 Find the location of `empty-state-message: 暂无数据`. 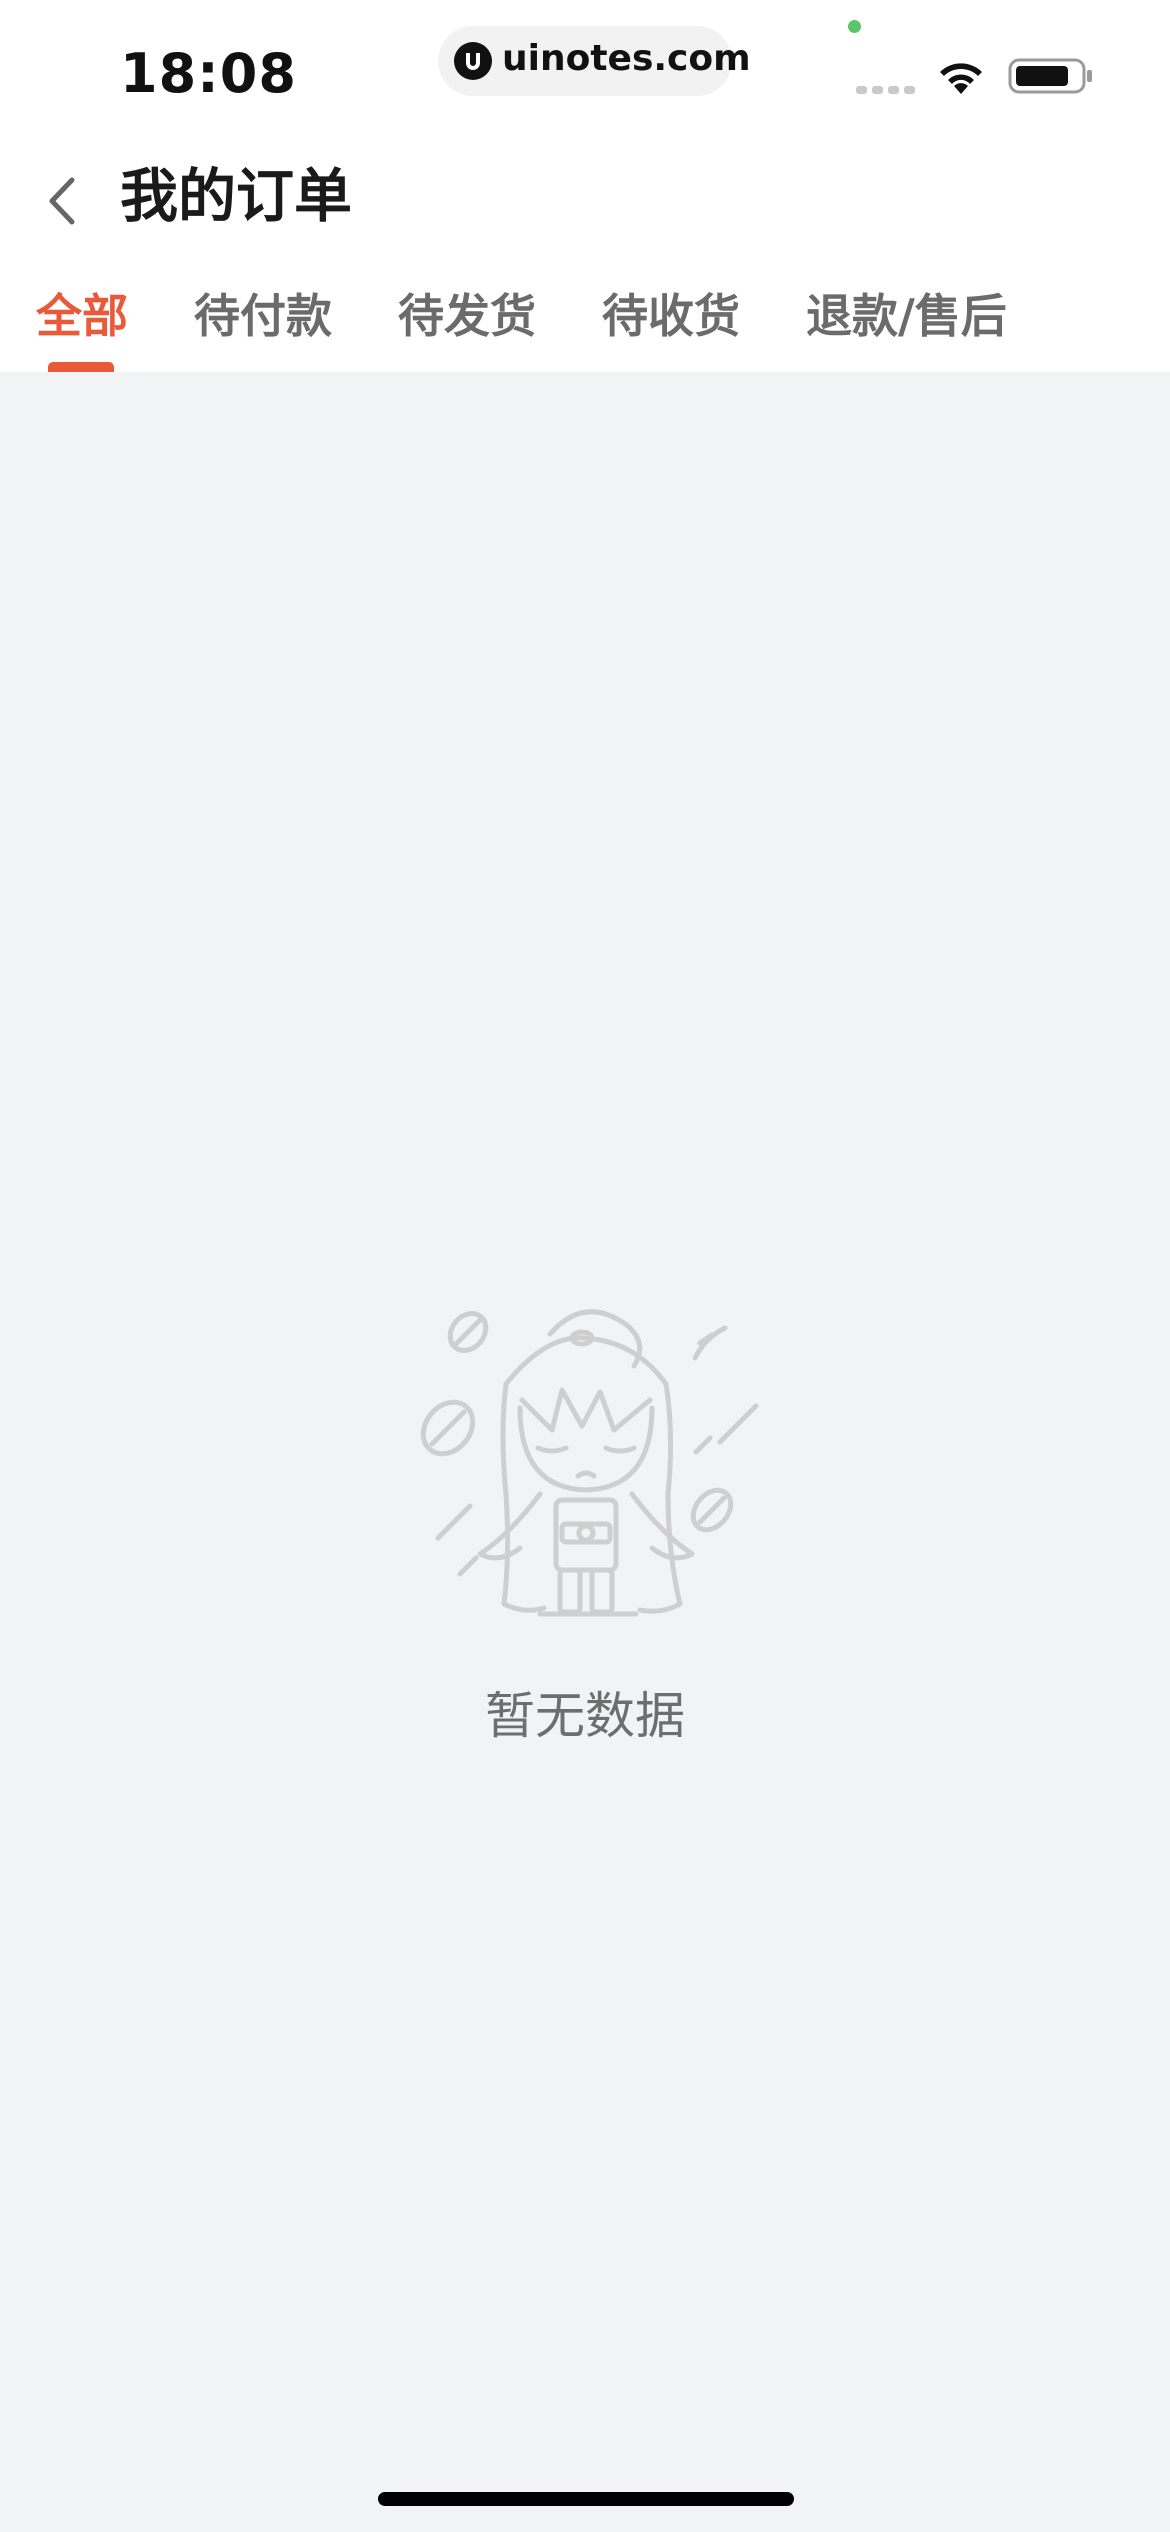

empty-state-message: 暂无数据 is located at coordinates (585, 1716).